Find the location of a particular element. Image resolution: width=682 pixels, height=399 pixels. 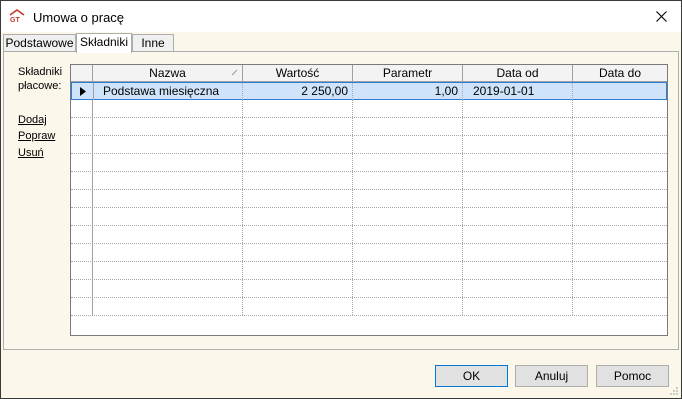

delete-link: Usuń is located at coordinates (31, 153).